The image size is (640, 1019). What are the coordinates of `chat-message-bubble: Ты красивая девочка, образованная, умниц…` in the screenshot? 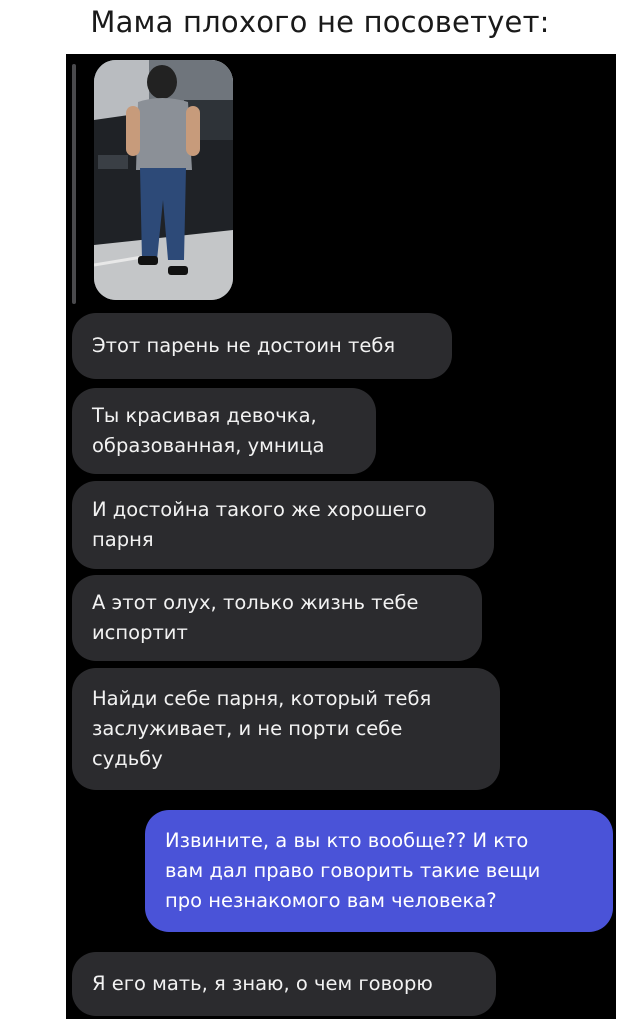 It's located at (224, 431).